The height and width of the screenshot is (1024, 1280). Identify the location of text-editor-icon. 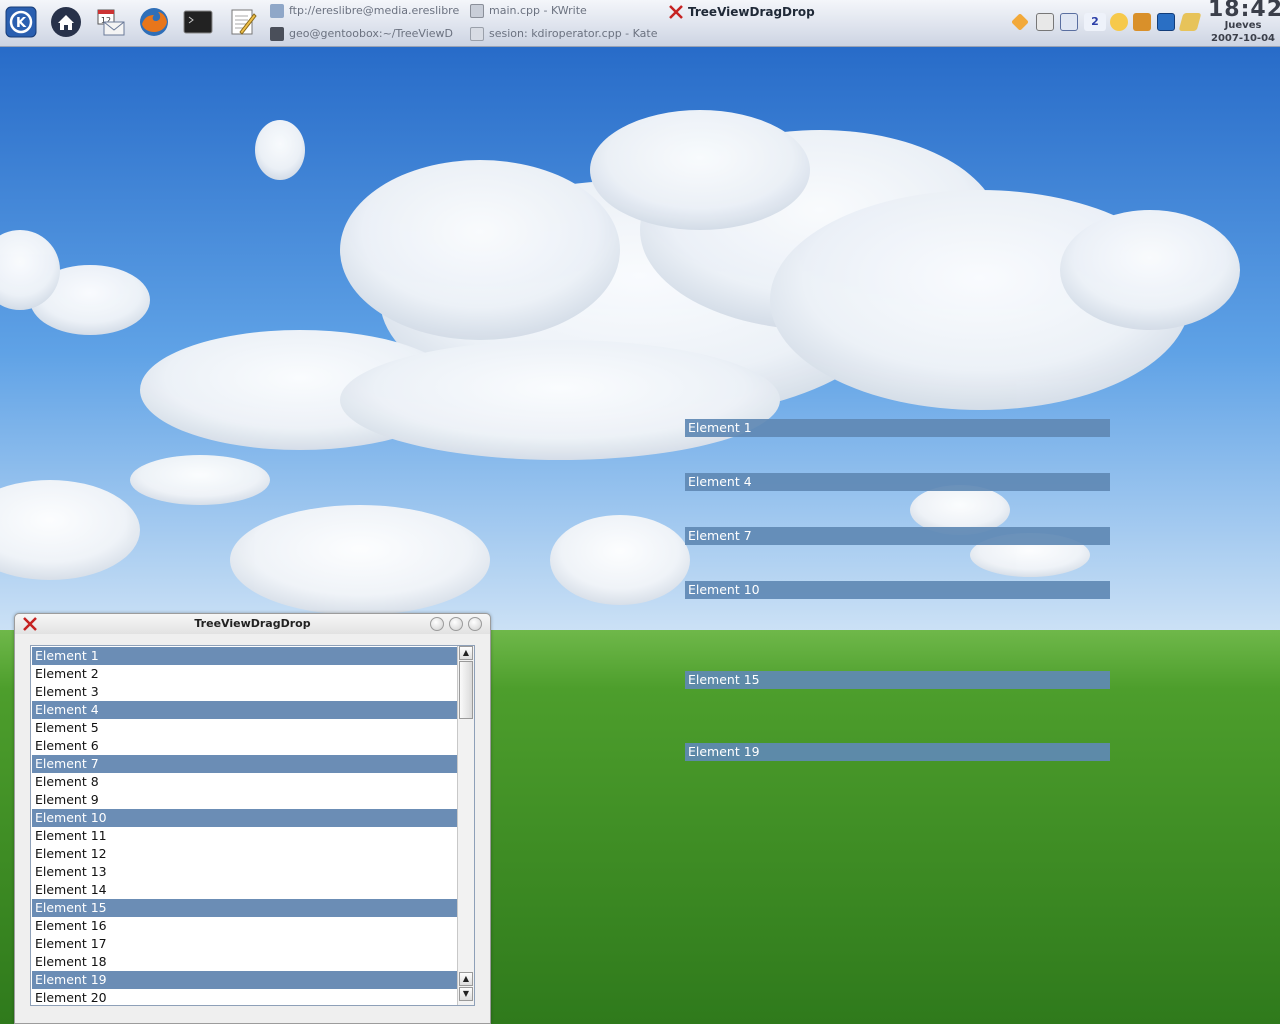
(242, 22).